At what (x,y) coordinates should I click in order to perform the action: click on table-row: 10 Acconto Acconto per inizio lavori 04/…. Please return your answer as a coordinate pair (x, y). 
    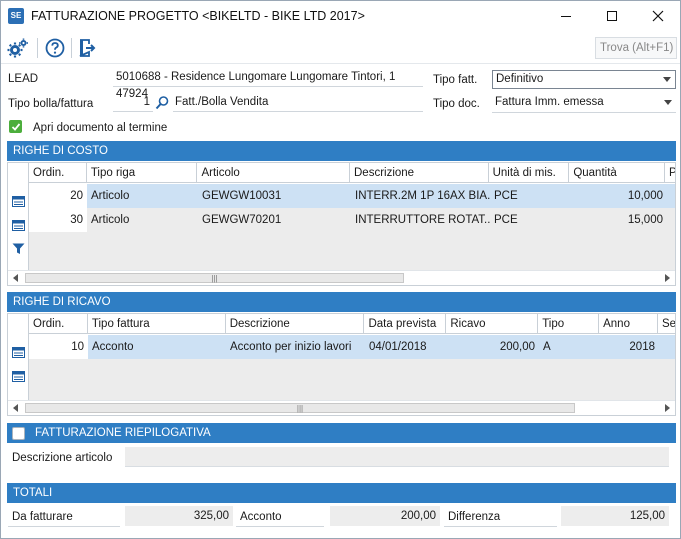
    Looking at the image, I should click on (352, 347).